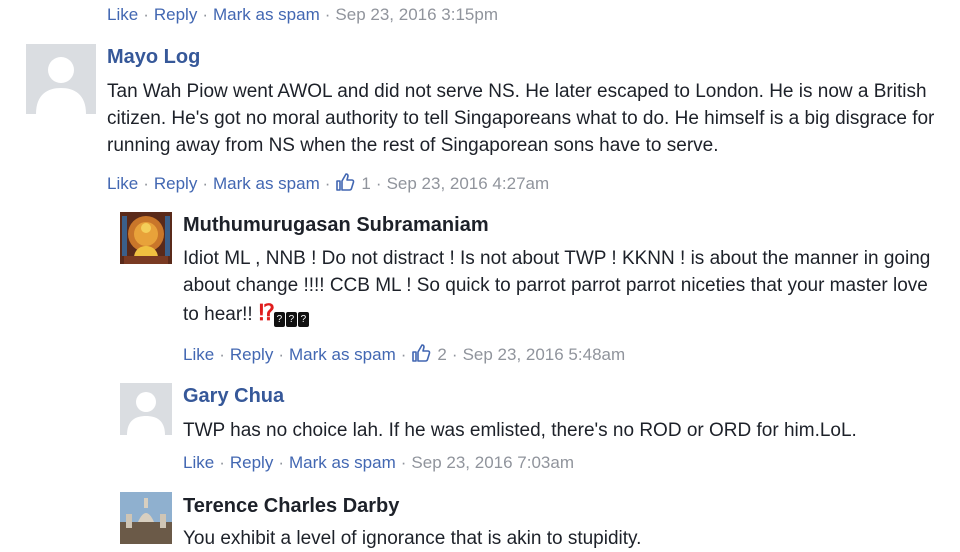 This screenshot has height=552, width=960. Describe the element at coordinates (336, 225) in the screenshot. I see `comment-author: Muthumurugasan Subramaniam` at that location.